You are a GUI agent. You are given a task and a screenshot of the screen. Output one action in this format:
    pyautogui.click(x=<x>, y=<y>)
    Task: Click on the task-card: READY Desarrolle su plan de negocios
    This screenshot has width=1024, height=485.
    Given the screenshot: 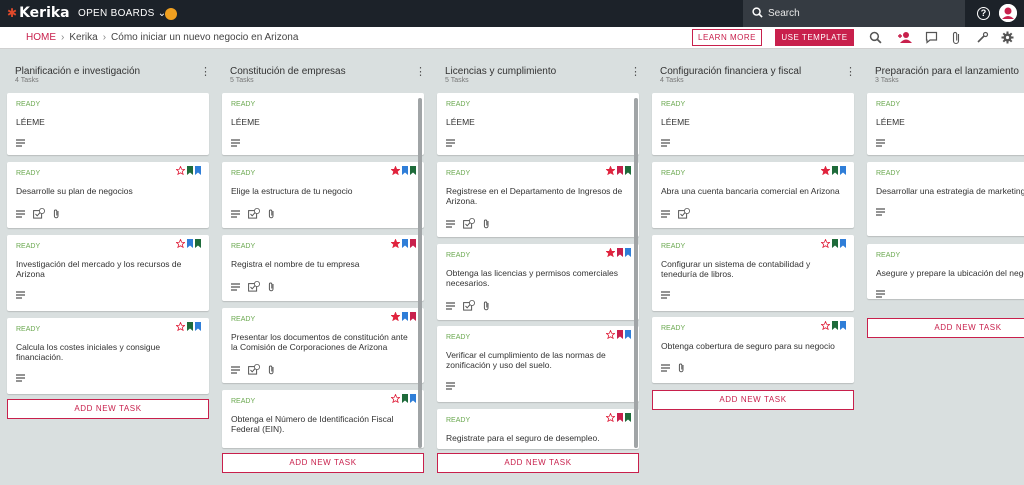 What is the action you would take?
    pyautogui.click(x=108, y=195)
    